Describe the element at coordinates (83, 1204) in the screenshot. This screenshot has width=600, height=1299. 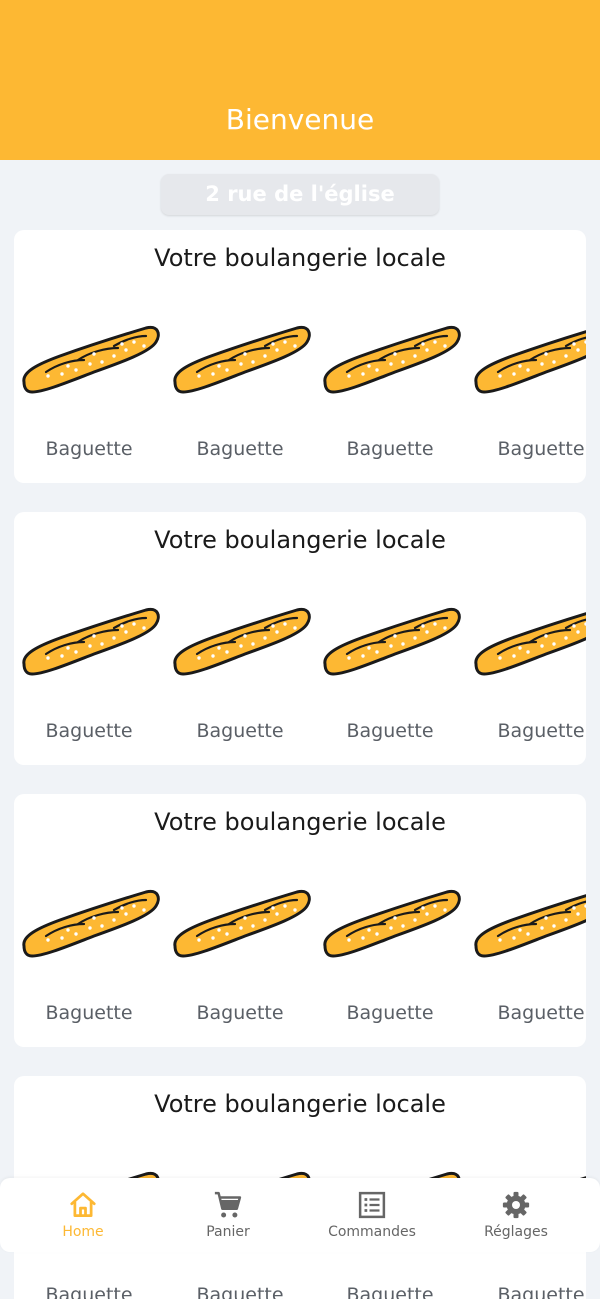
I see `home-icon` at that location.